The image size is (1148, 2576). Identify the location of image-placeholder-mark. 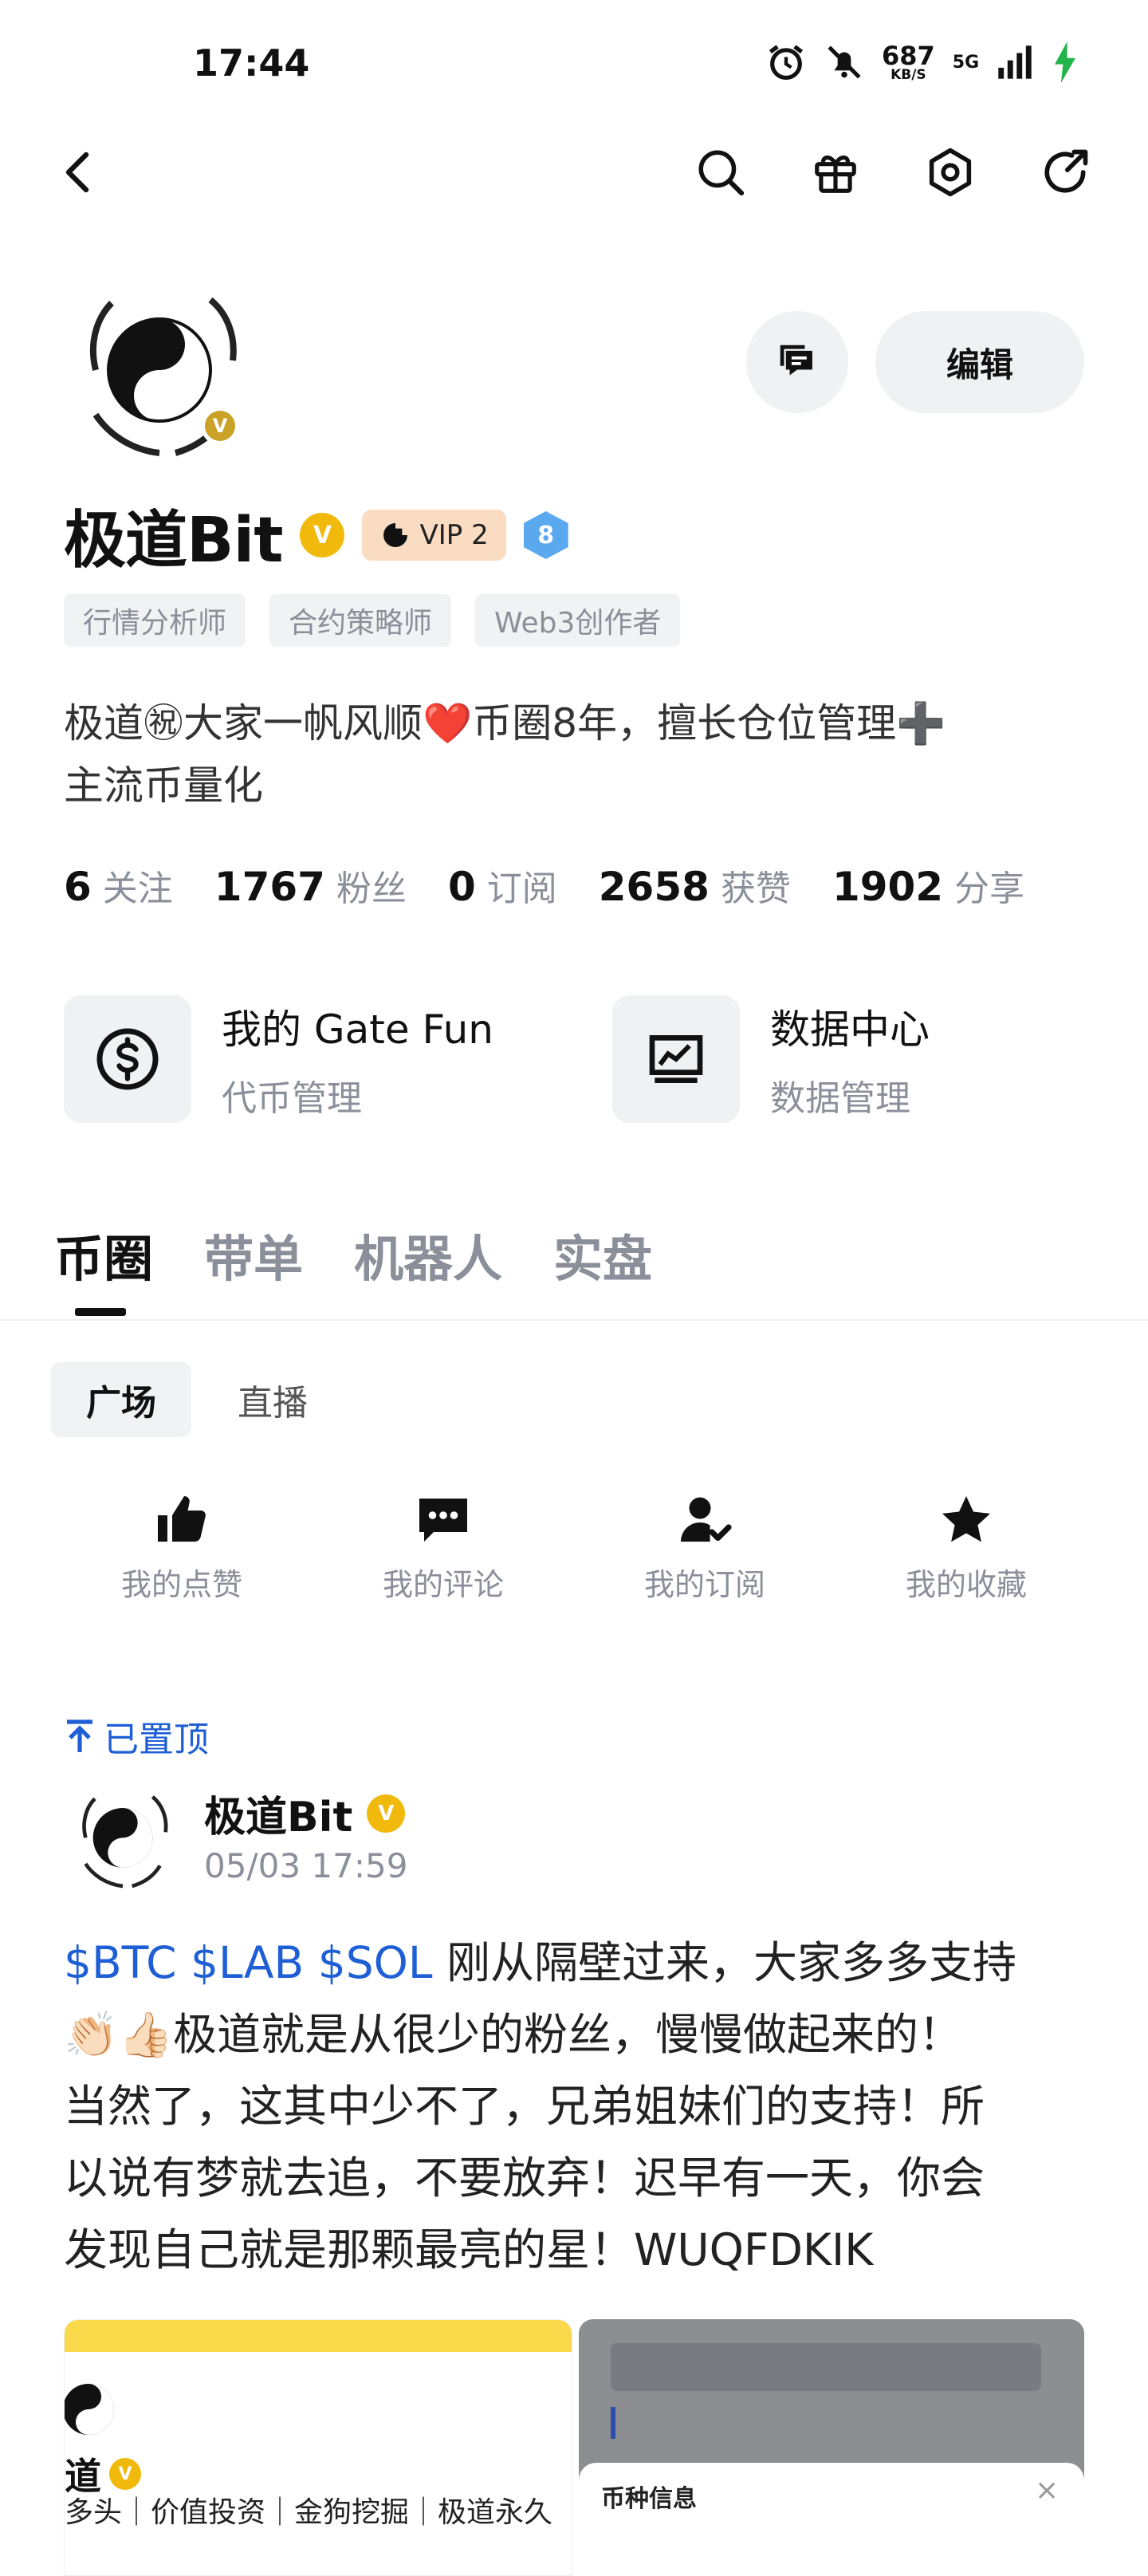
(613, 2423).